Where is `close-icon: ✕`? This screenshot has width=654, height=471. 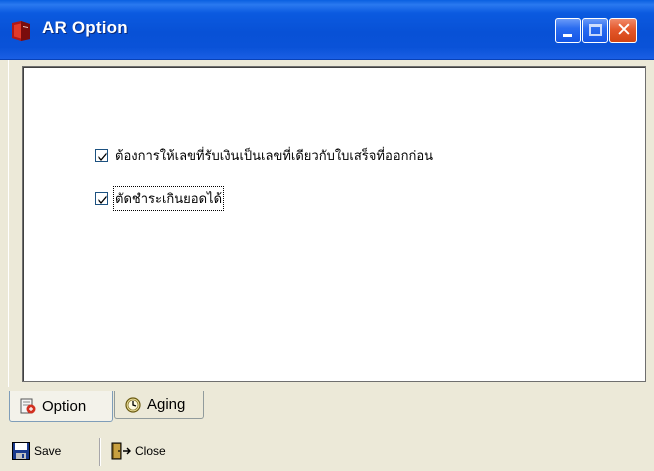
close-icon: ✕ is located at coordinates (624, 30).